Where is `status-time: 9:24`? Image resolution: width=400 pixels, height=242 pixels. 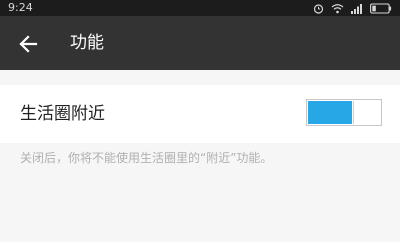
status-time: 9:24 is located at coordinates (20, 7).